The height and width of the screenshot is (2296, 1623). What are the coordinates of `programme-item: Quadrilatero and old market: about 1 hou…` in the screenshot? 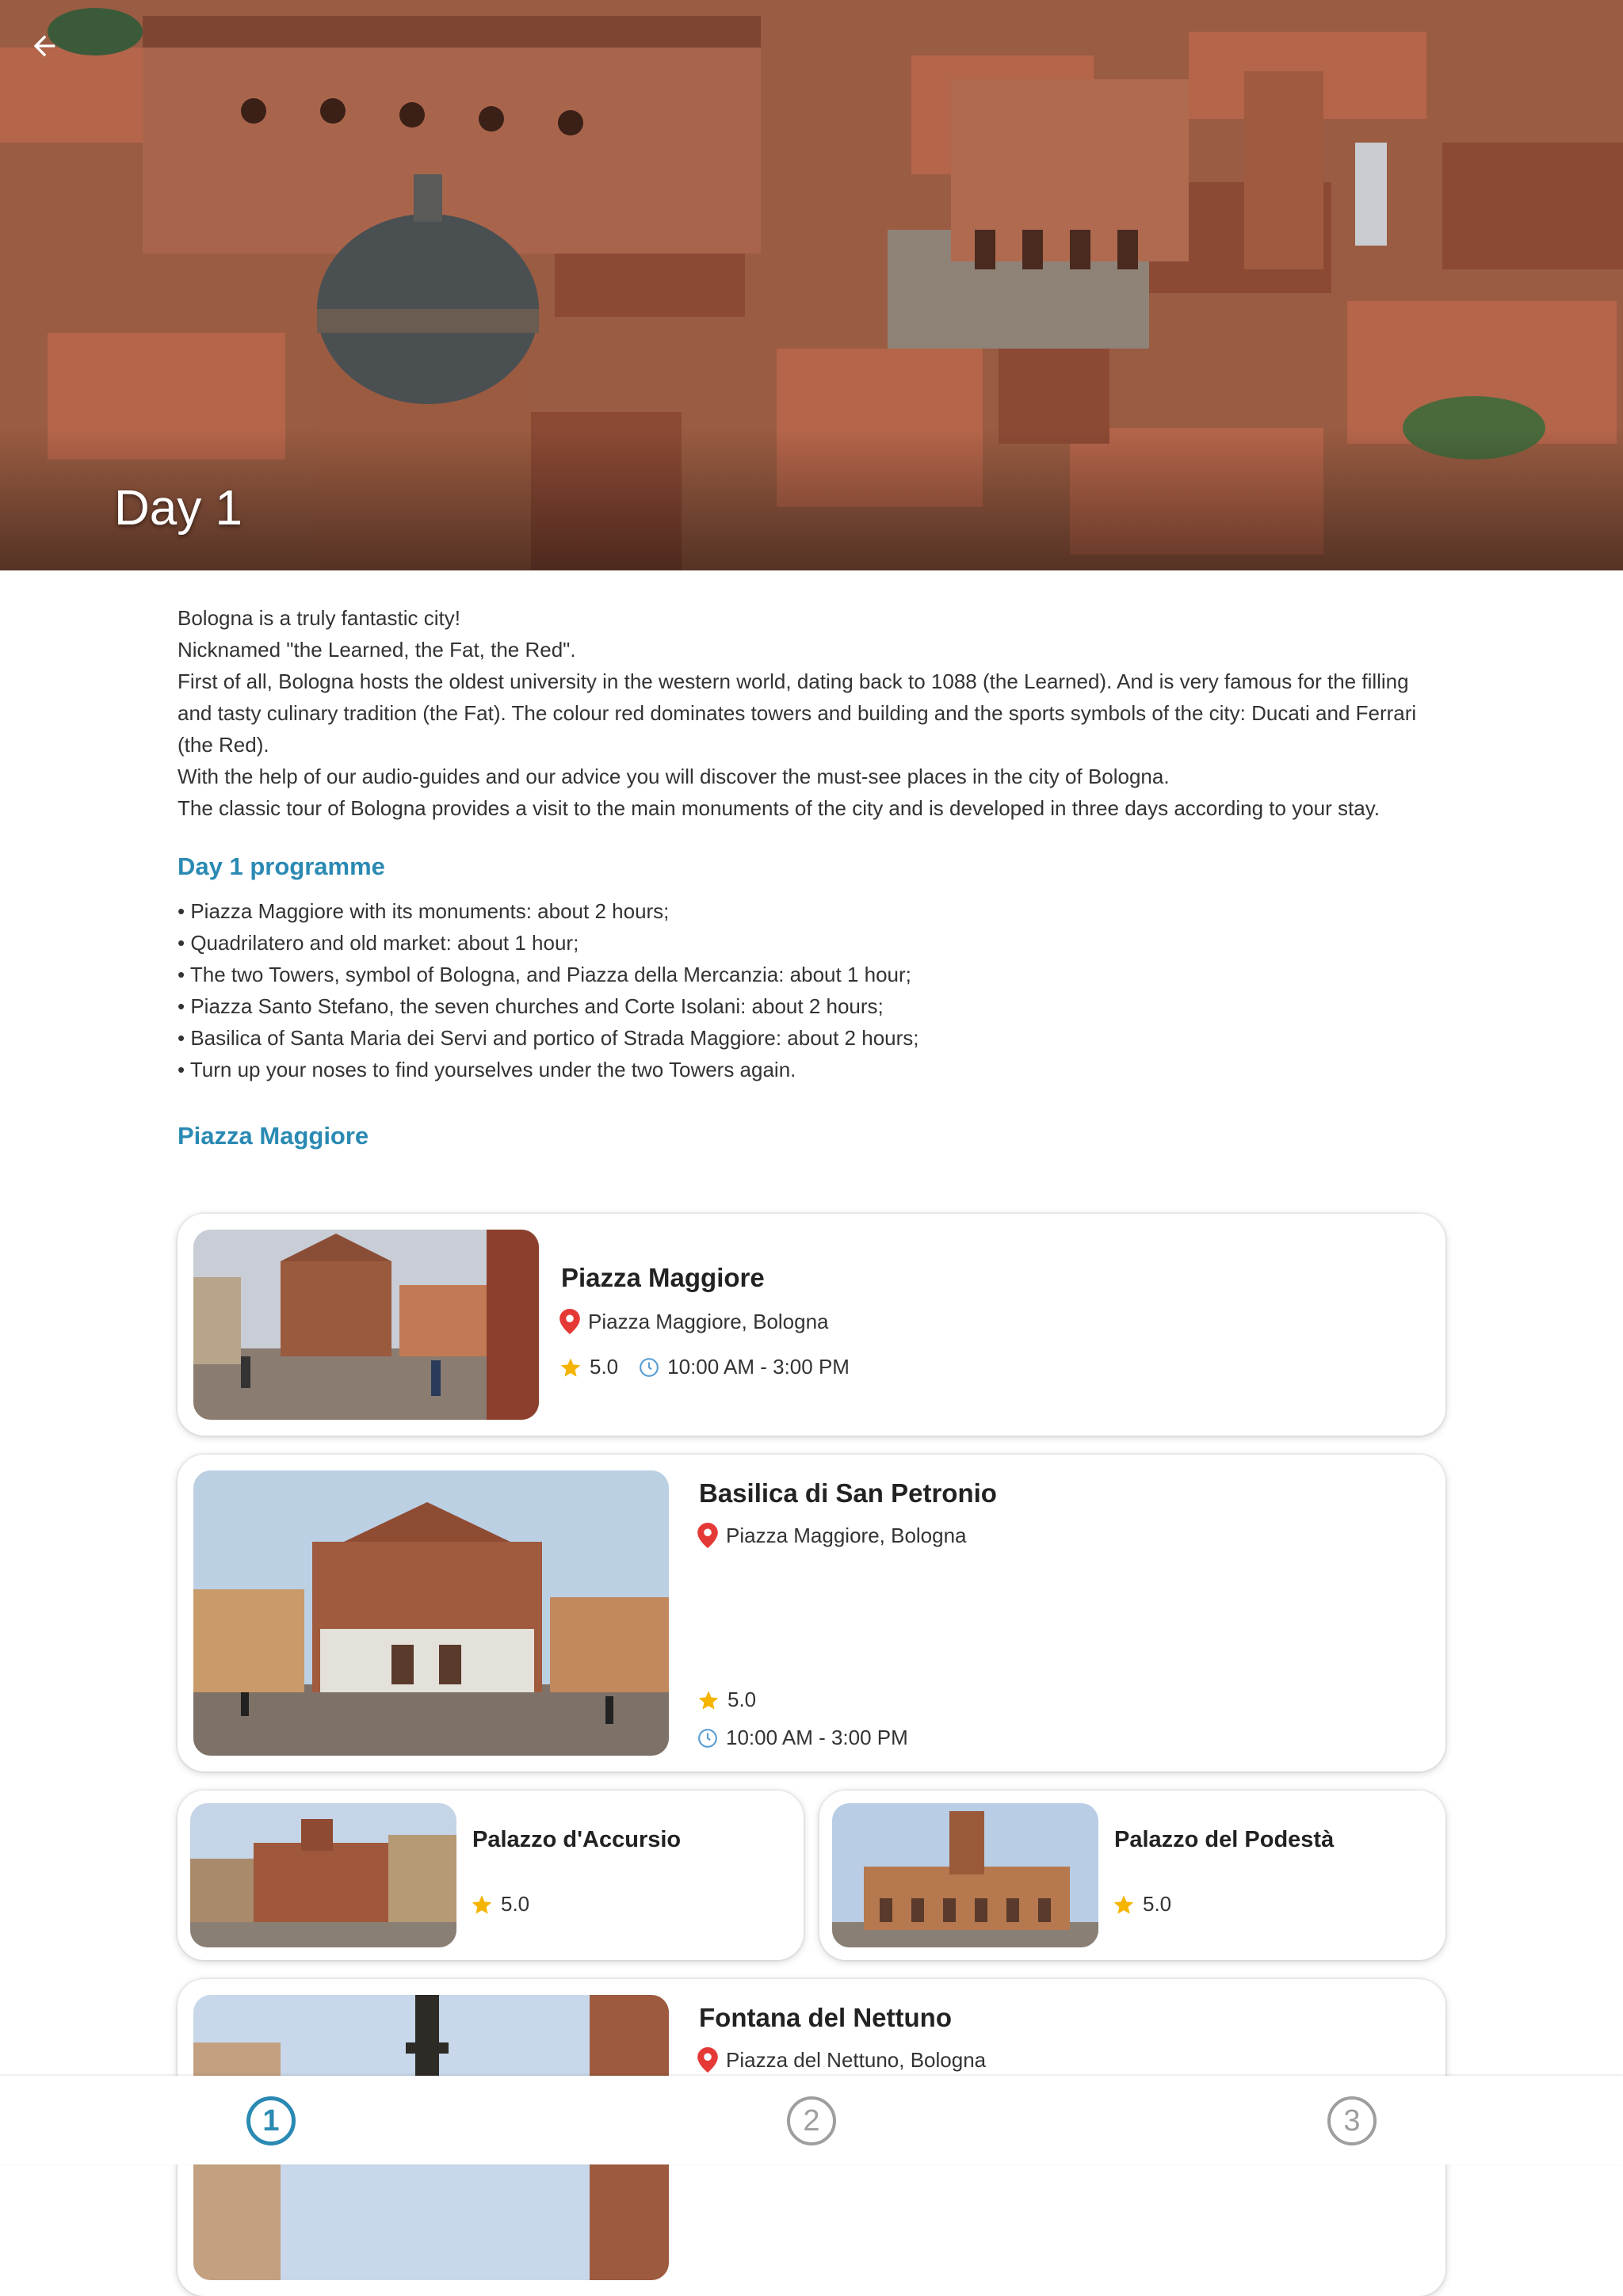 It's located at (811, 943).